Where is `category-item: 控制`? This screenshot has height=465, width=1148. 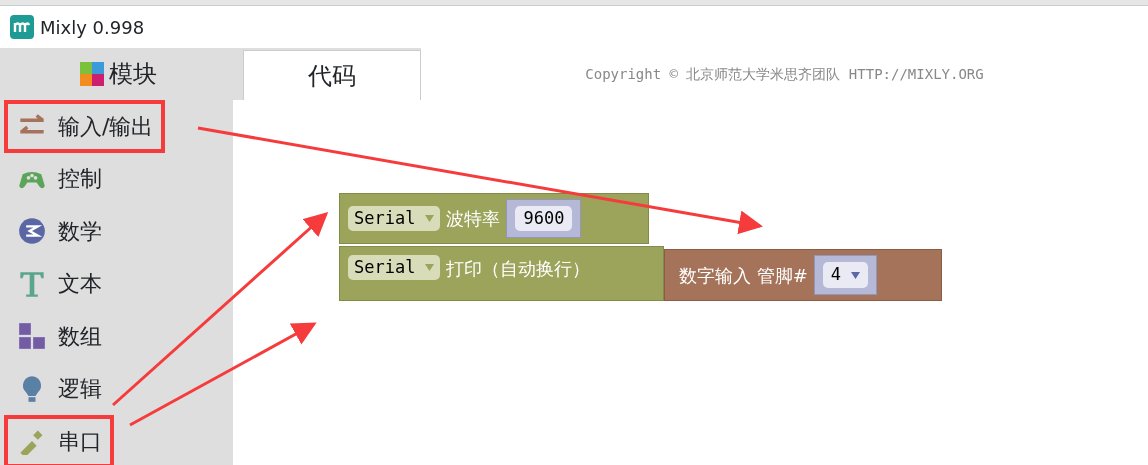 category-item: 控制 is located at coordinates (59, 178).